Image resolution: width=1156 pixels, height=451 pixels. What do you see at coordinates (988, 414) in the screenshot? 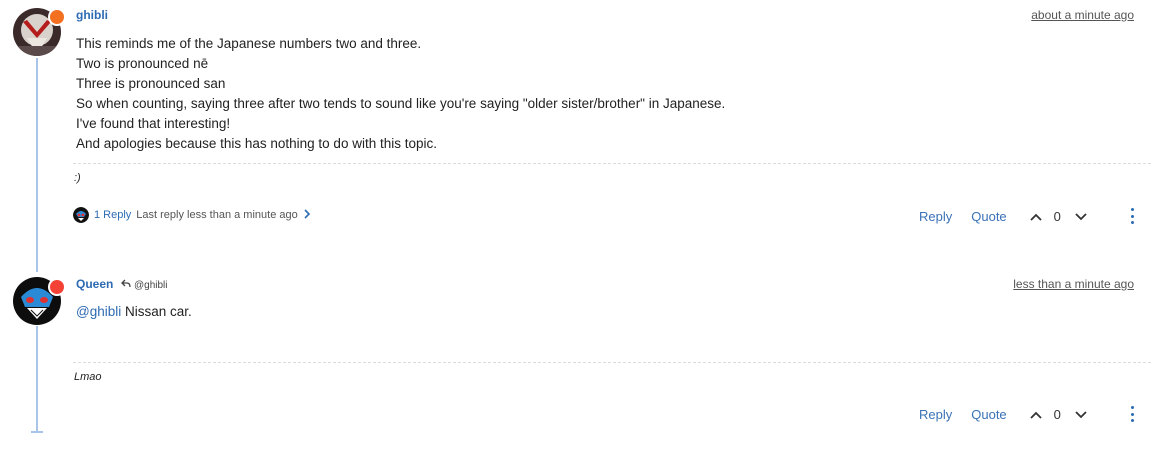
I see `quote-button: Quote` at bounding box center [988, 414].